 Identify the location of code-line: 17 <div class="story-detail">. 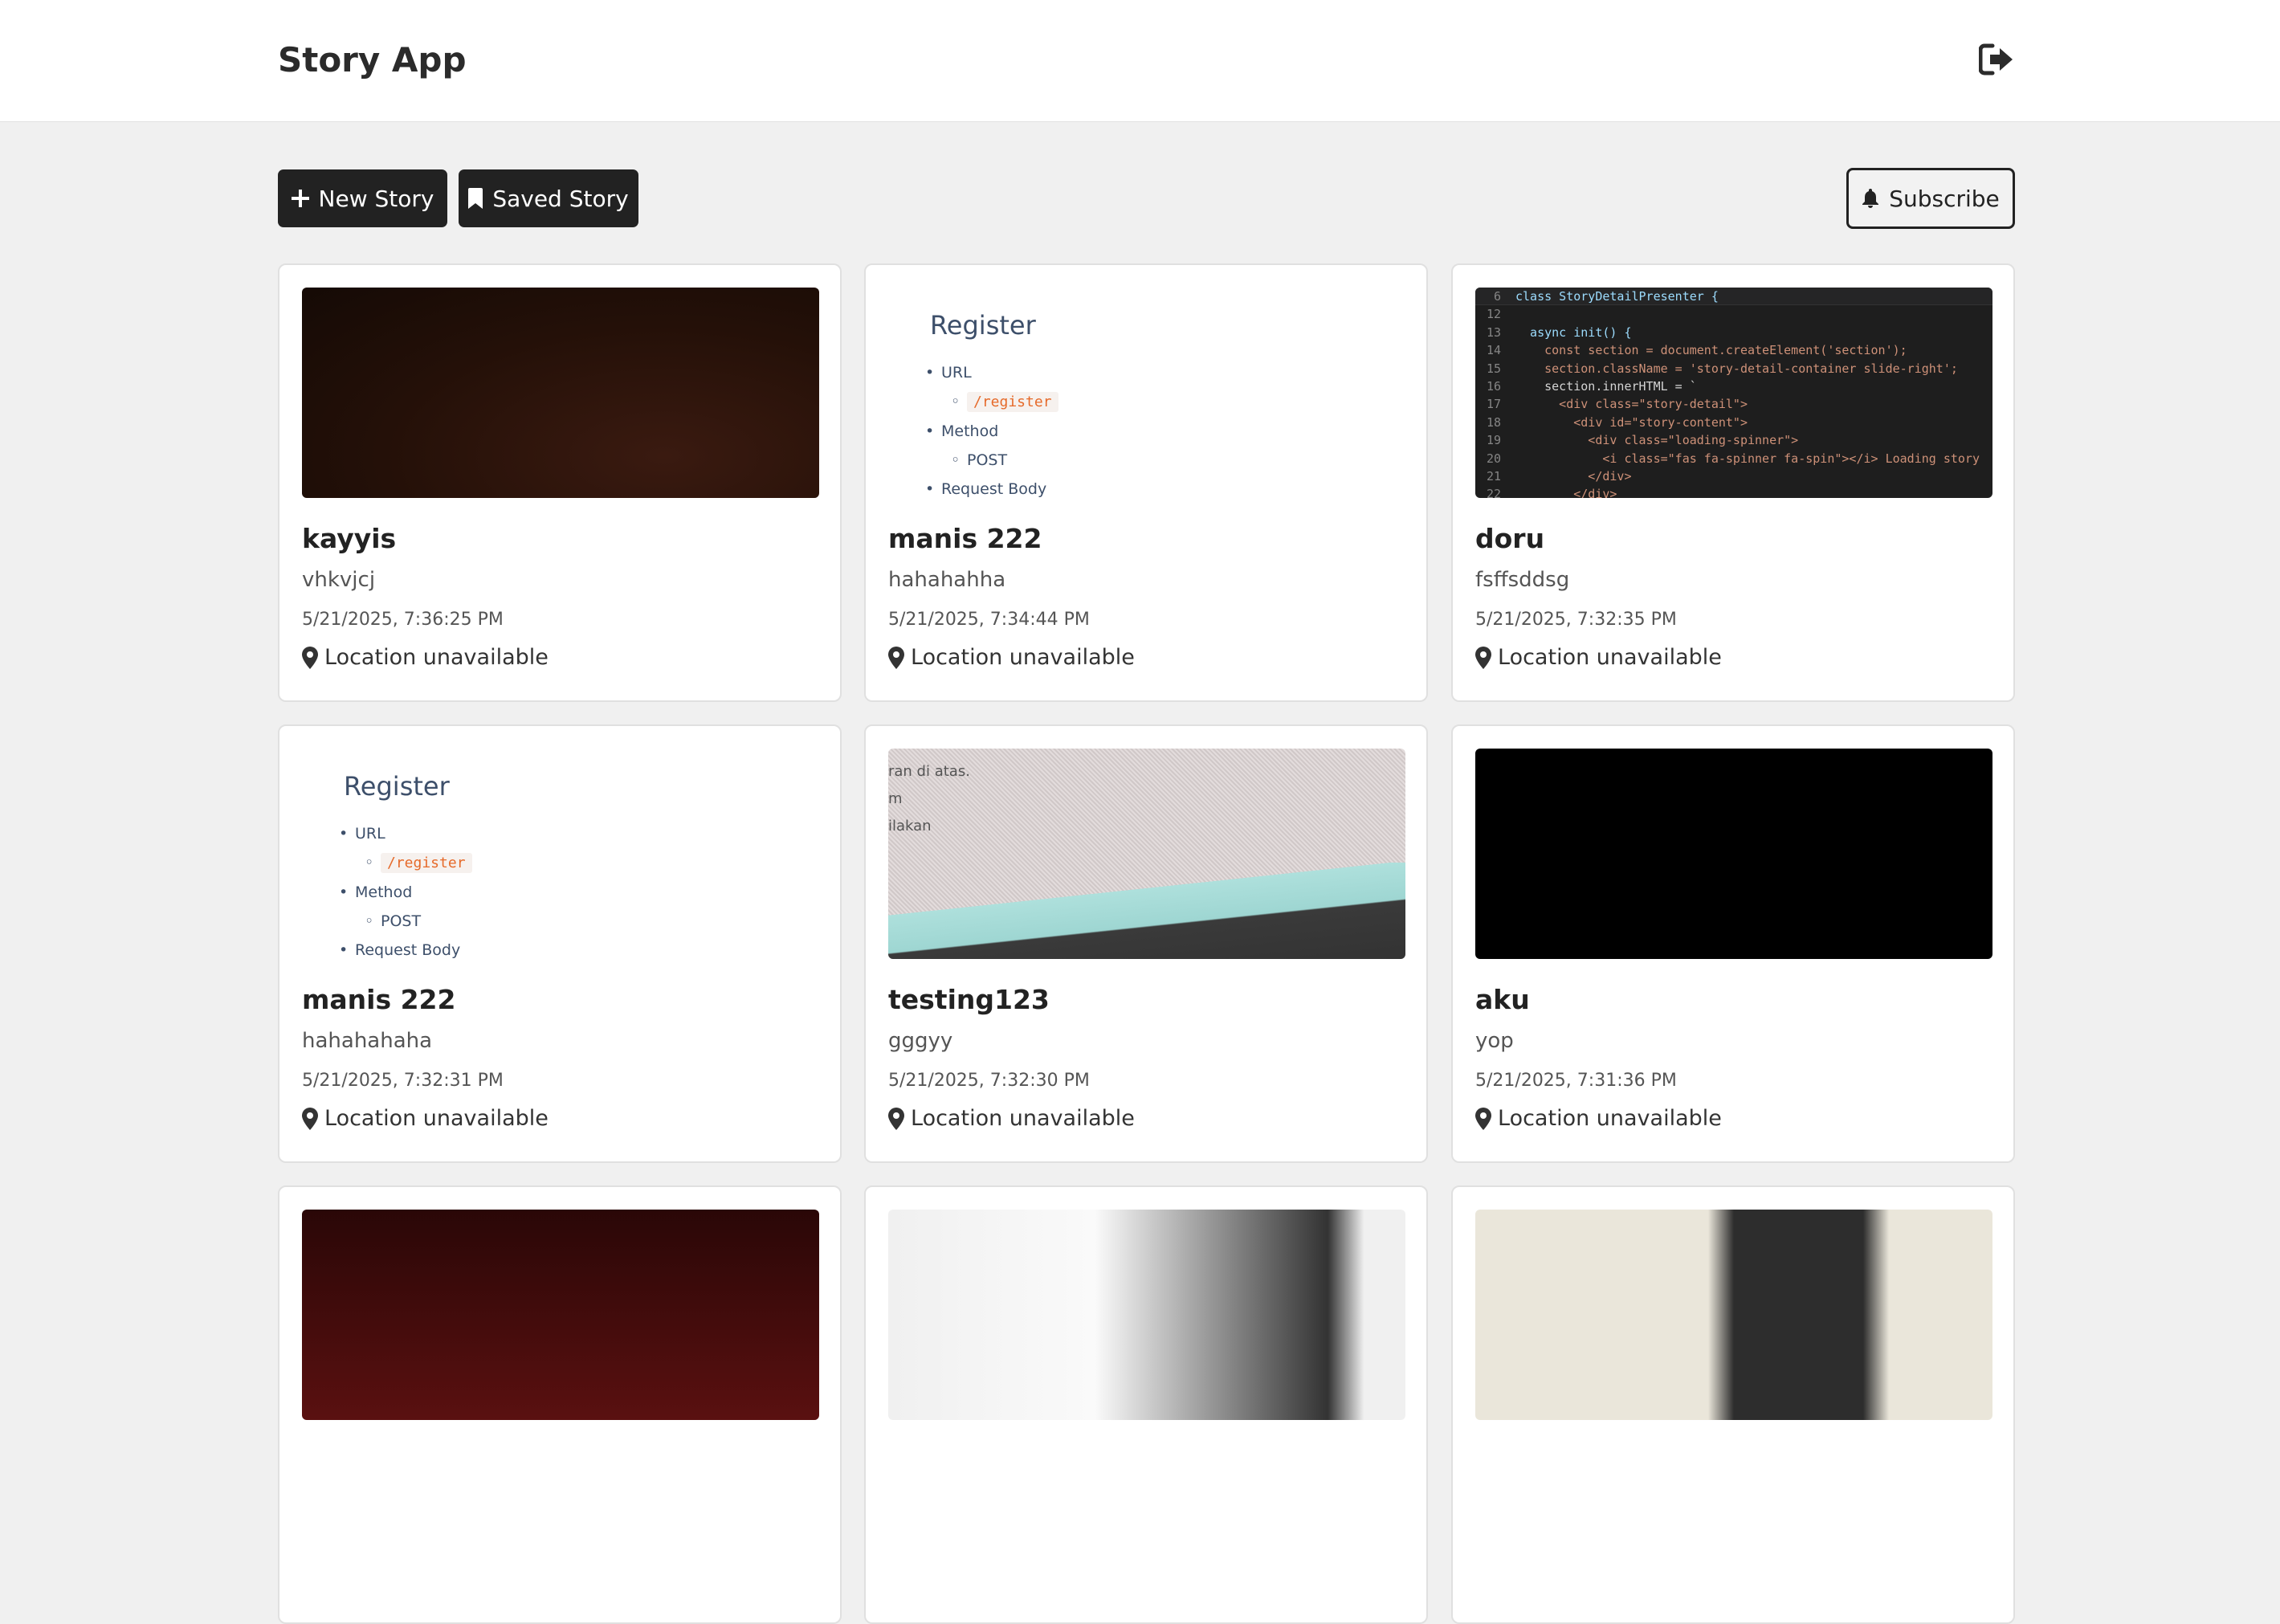
(1617, 404).